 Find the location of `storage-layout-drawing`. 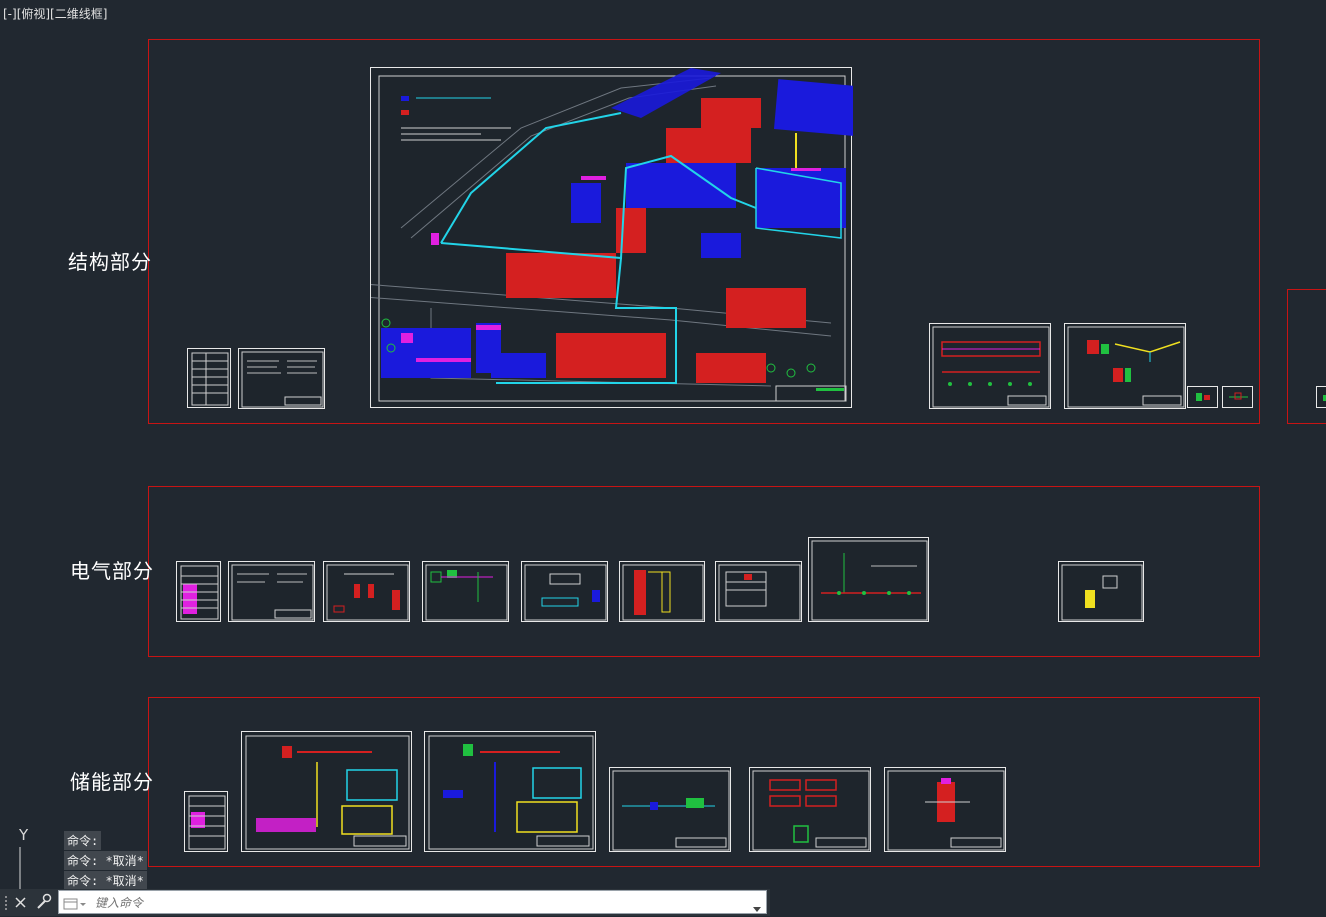

storage-layout-drawing is located at coordinates (671, 810).